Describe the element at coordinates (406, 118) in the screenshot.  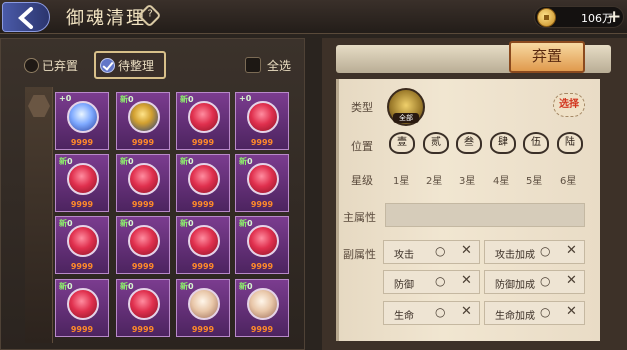
I see `type-badge: 全部` at that location.